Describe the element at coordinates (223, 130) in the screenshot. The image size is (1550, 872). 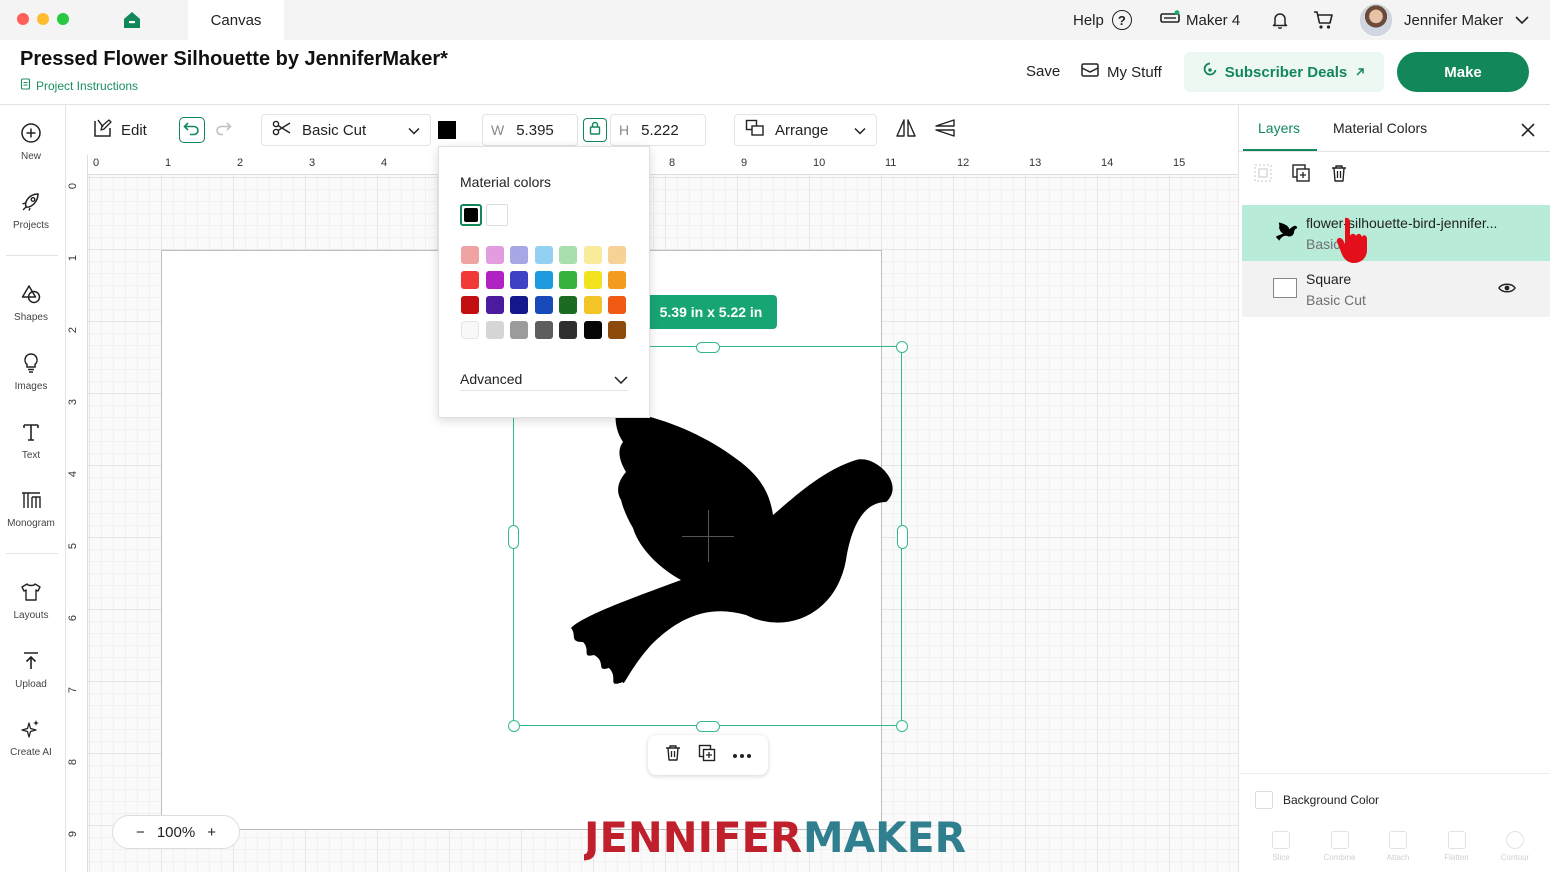
I see `redo-button` at that location.